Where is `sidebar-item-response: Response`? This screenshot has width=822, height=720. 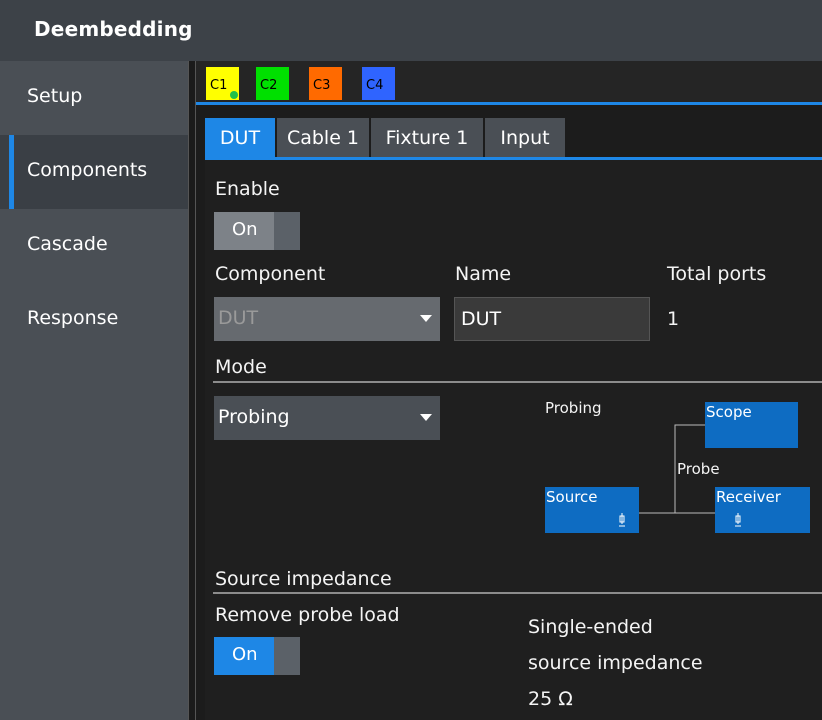
sidebar-item-response: Response is located at coordinates (94, 320).